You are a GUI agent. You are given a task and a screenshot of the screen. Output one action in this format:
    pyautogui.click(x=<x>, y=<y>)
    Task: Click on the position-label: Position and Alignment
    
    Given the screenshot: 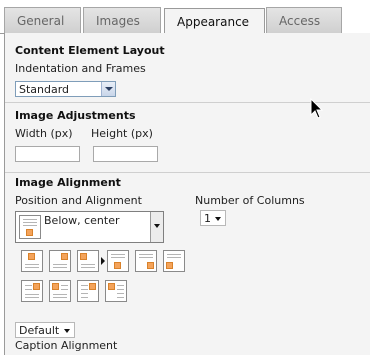 What is the action you would take?
    pyautogui.click(x=78, y=200)
    